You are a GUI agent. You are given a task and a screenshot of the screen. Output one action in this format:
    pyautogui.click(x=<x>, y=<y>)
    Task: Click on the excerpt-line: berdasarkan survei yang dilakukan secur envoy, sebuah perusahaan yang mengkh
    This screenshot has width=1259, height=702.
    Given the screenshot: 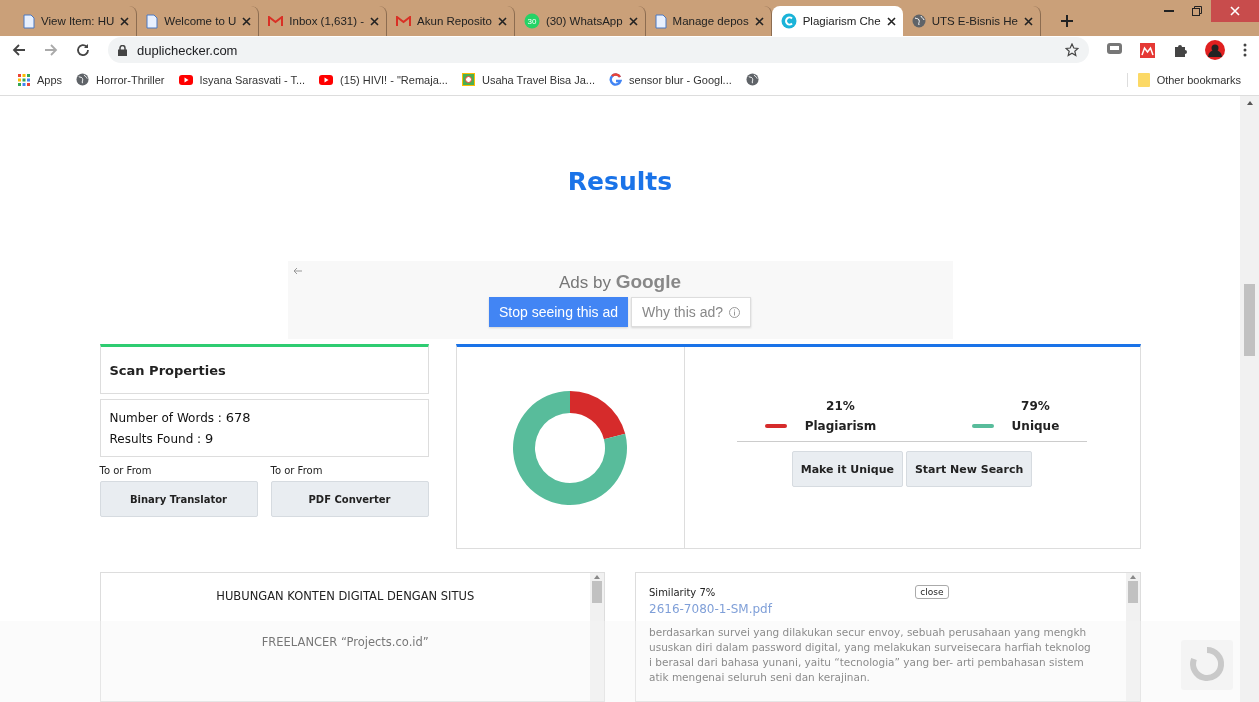 What is the action you would take?
    pyautogui.click(x=868, y=632)
    